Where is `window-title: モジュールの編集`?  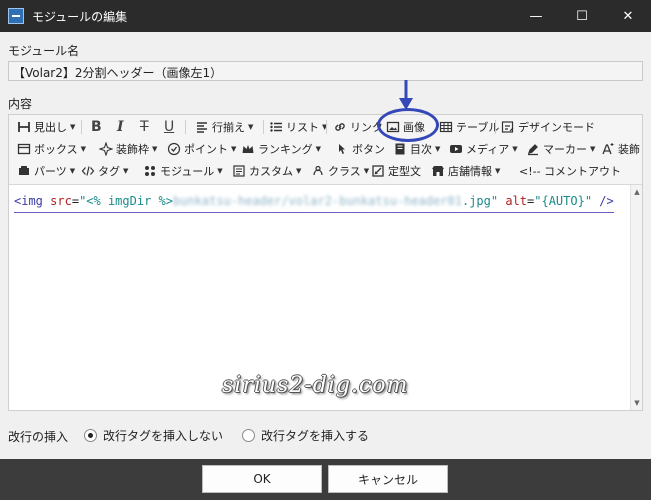
window-title: モジュールの編集 is located at coordinates (80, 16).